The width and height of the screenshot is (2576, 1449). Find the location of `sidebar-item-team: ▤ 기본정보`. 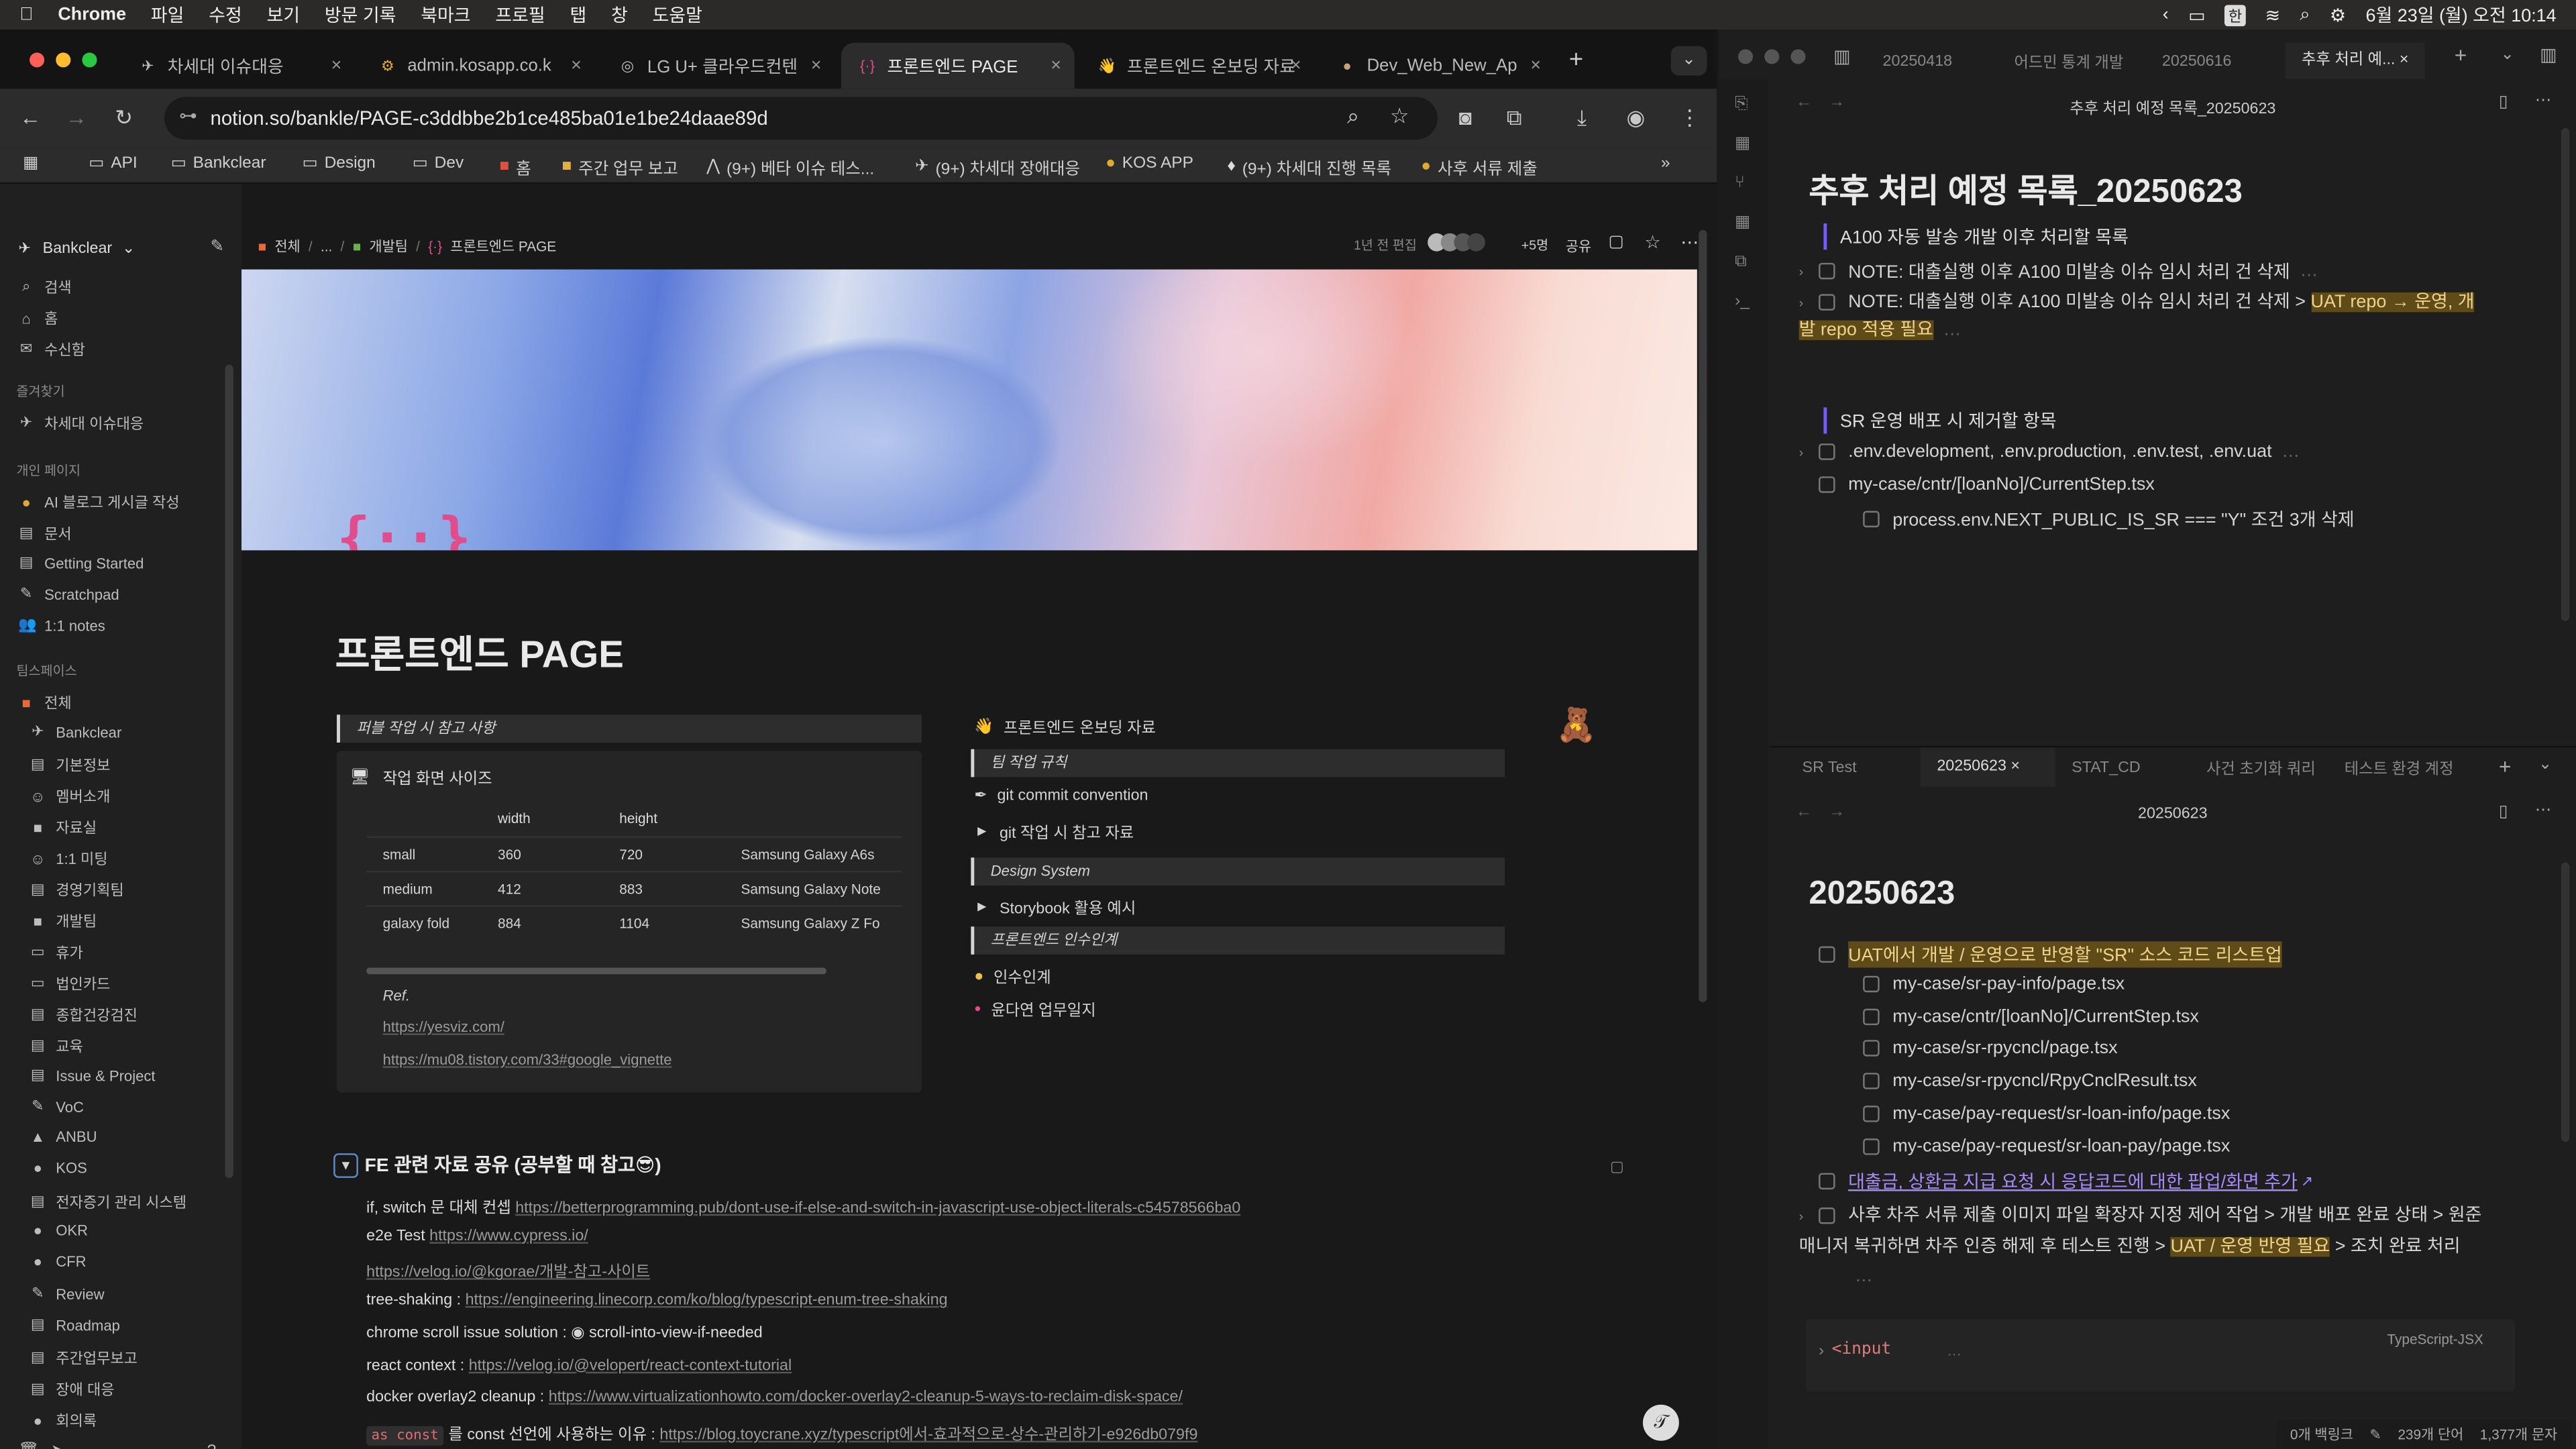

sidebar-item-team: ▤ 기본정보 is located at coordinates (70, 764).